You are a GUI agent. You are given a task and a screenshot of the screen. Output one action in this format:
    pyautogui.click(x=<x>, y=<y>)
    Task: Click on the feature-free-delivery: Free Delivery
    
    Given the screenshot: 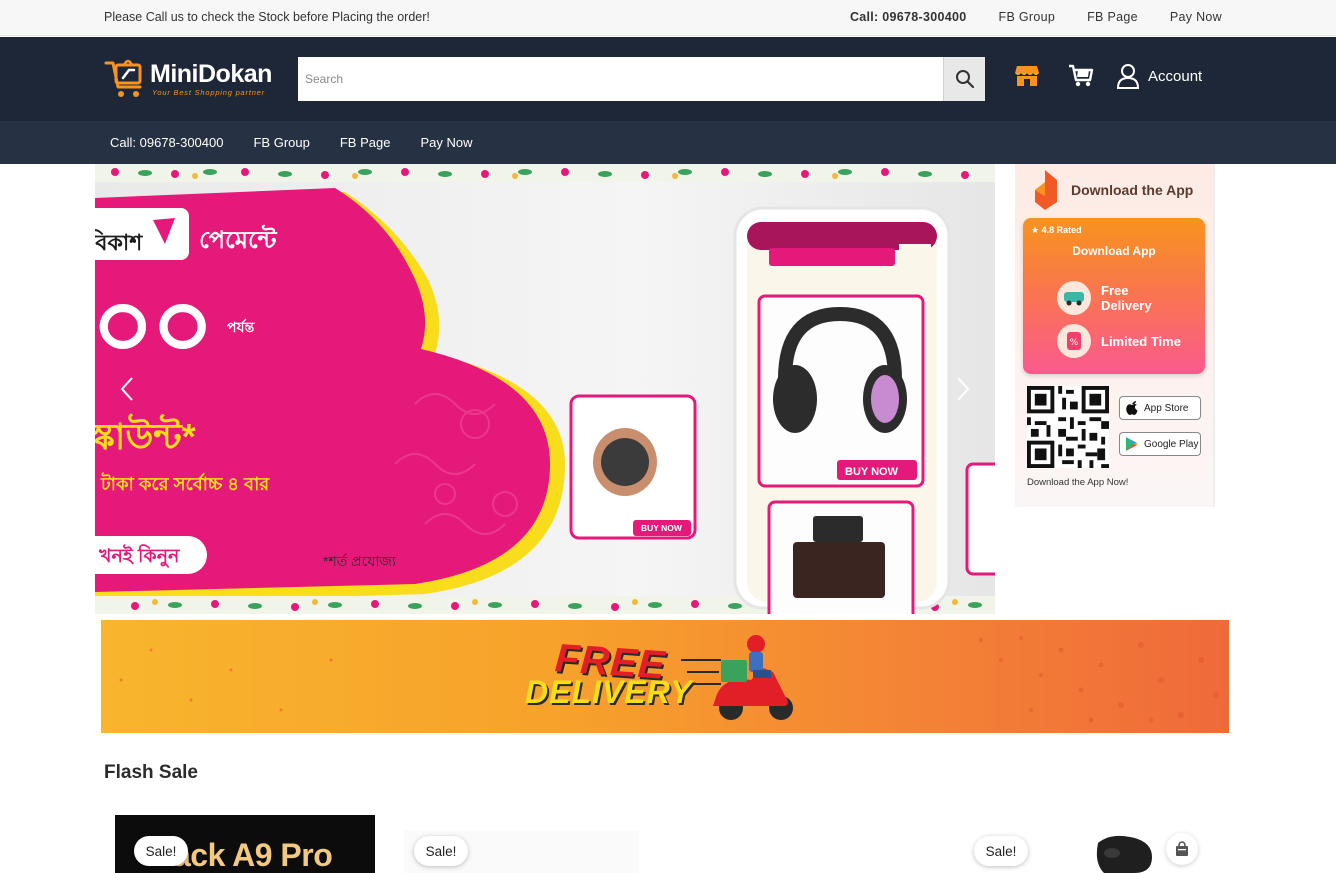 What is the action you would take?
    pyautogui.click(x=1119, y=298)
    